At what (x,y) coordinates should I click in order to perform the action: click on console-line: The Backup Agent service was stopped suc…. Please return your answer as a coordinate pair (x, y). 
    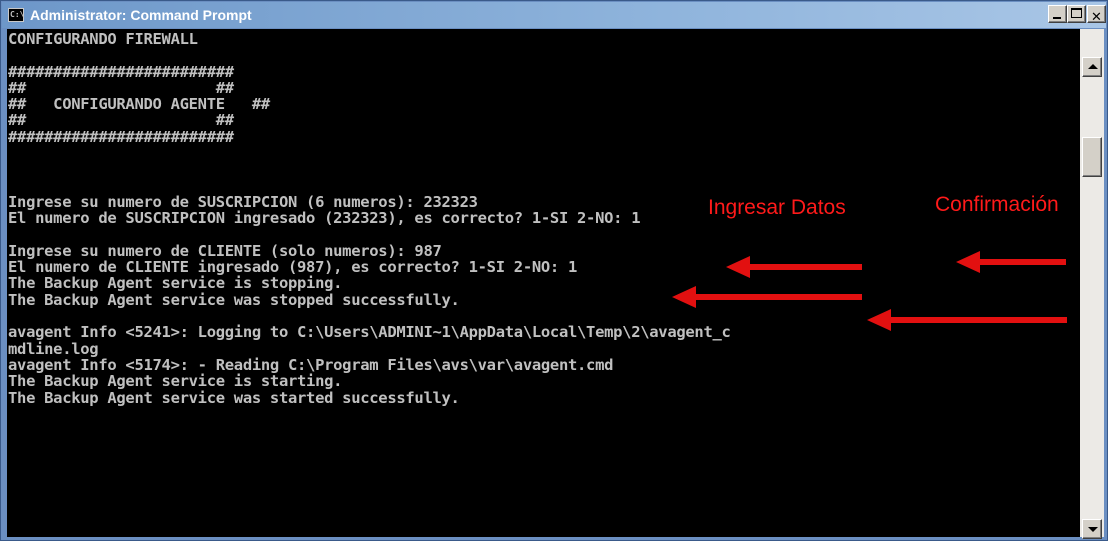
    Looking at the image, I should click on (234, 299).